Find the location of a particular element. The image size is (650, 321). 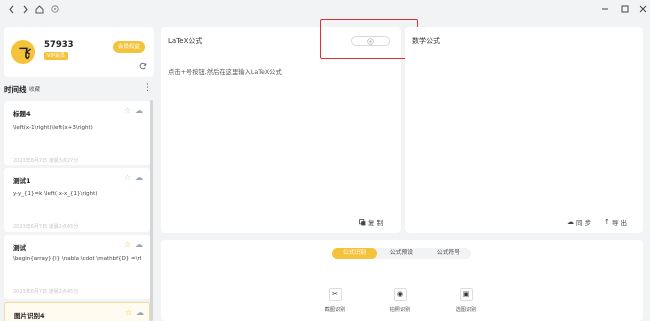

tab-bar: 公式识别 公式预设 公式符号 is located at coordinates (401, 253).